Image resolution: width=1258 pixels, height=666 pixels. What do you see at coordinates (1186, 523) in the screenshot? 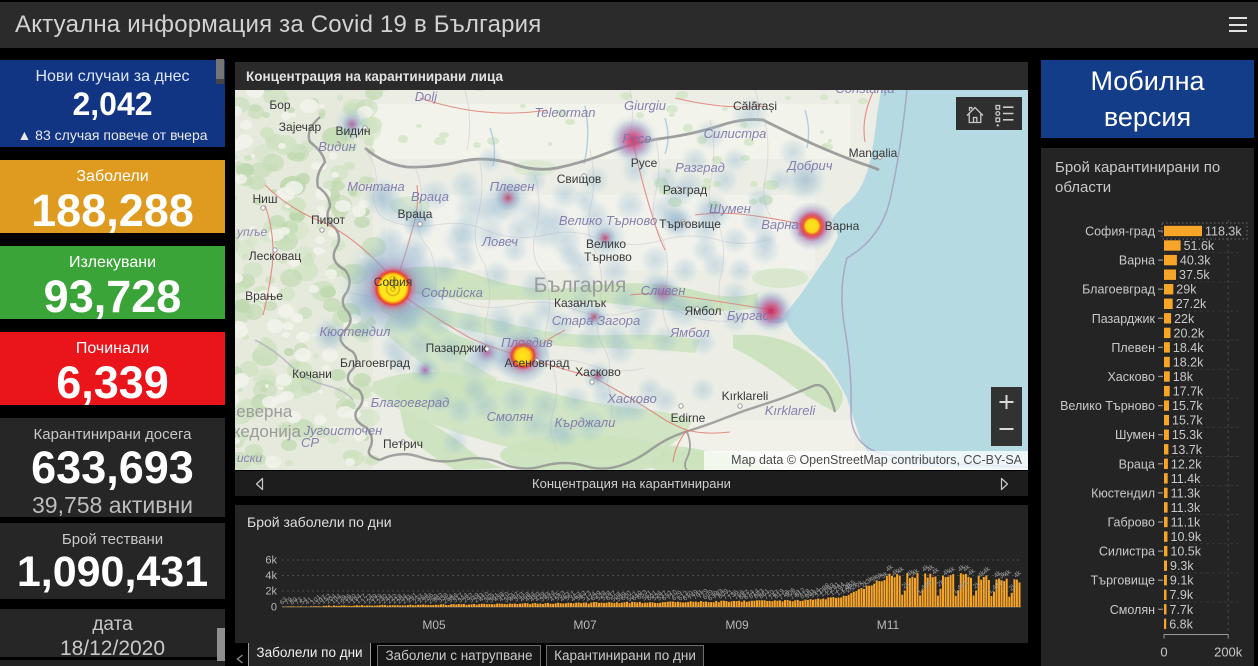
I see `svg-text: 11.1k` at bounding box center [1186, 523].